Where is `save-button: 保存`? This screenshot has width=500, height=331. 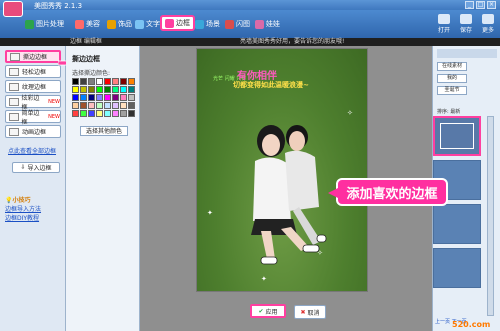 save-button: 保存 is located at coordinates (466, 24).